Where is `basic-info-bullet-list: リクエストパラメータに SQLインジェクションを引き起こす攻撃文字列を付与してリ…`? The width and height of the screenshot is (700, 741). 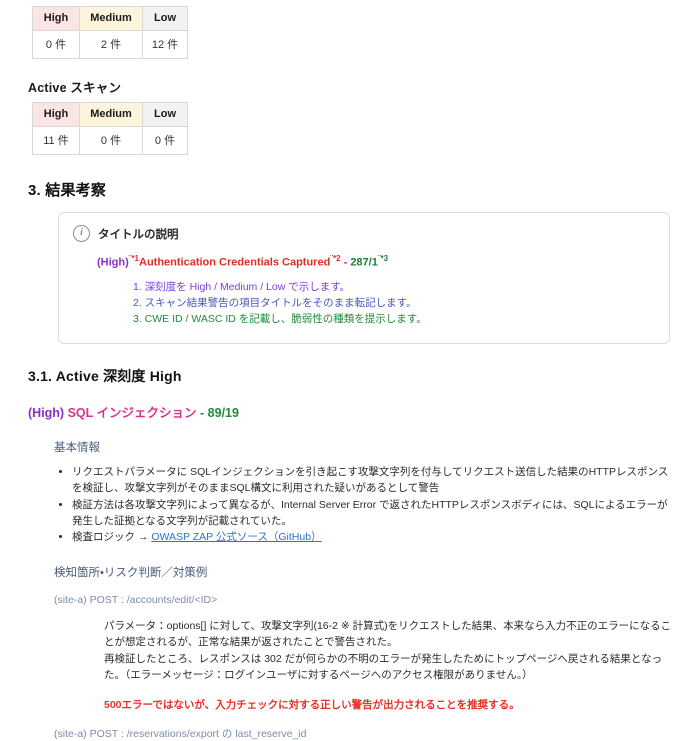
basic-info-bullet-list: リクエストパラメータに SQLインジェクションを引き起こす攻撃文字列を付与してリ… is located at coordinates (350, 505).